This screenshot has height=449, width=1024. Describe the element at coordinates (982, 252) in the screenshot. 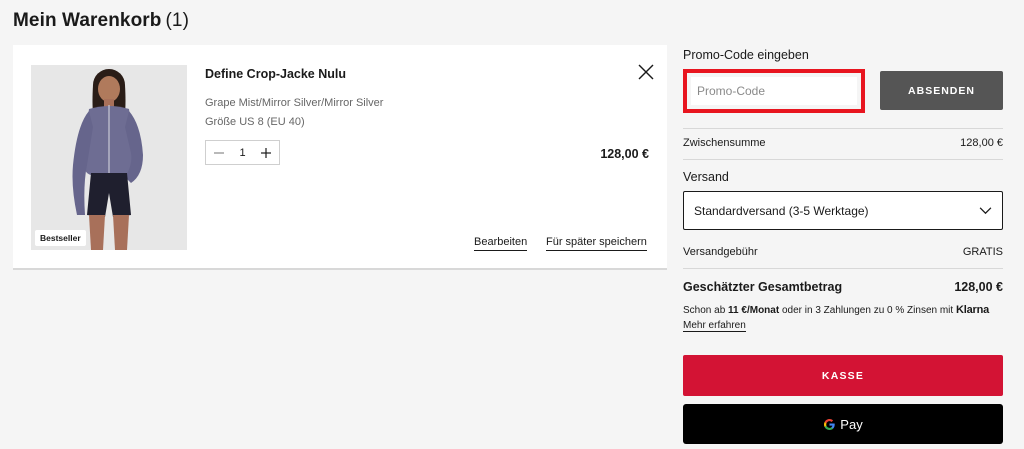

I see `shipping-fee-value: GRATIS` at that location.